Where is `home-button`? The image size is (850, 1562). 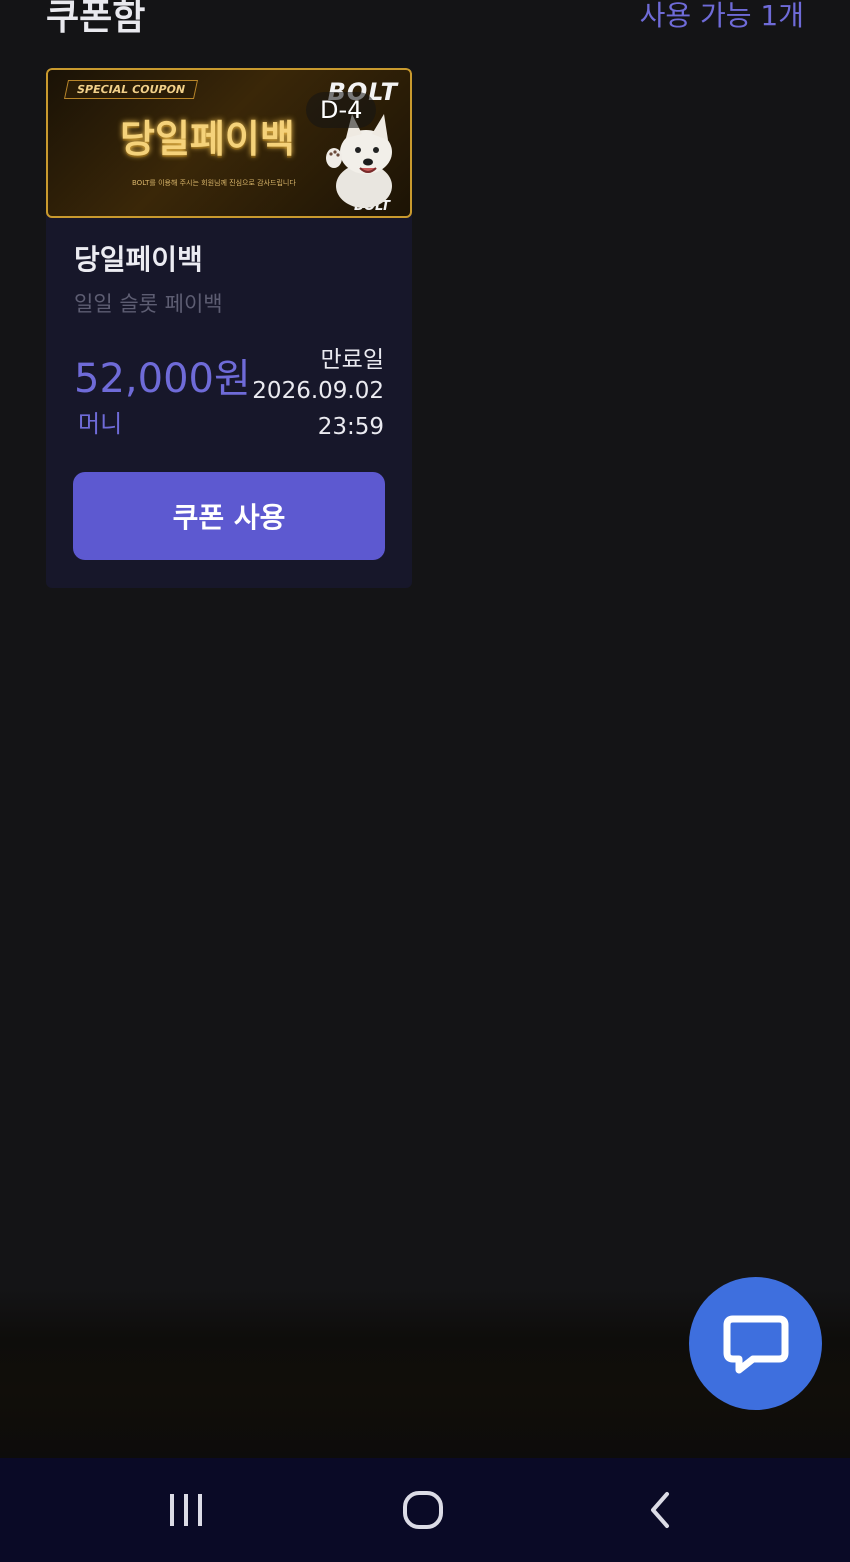
home-button is located at coordinates (423, 1510).